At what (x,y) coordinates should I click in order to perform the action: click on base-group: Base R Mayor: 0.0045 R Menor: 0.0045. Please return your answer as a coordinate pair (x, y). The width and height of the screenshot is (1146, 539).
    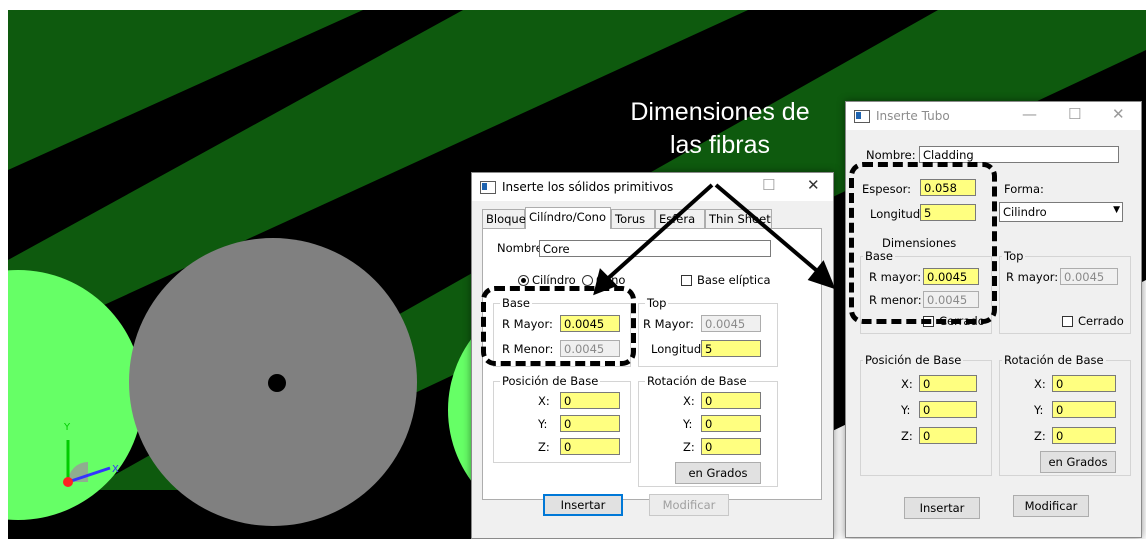
    Looking at the image, I should click on (562, 331).